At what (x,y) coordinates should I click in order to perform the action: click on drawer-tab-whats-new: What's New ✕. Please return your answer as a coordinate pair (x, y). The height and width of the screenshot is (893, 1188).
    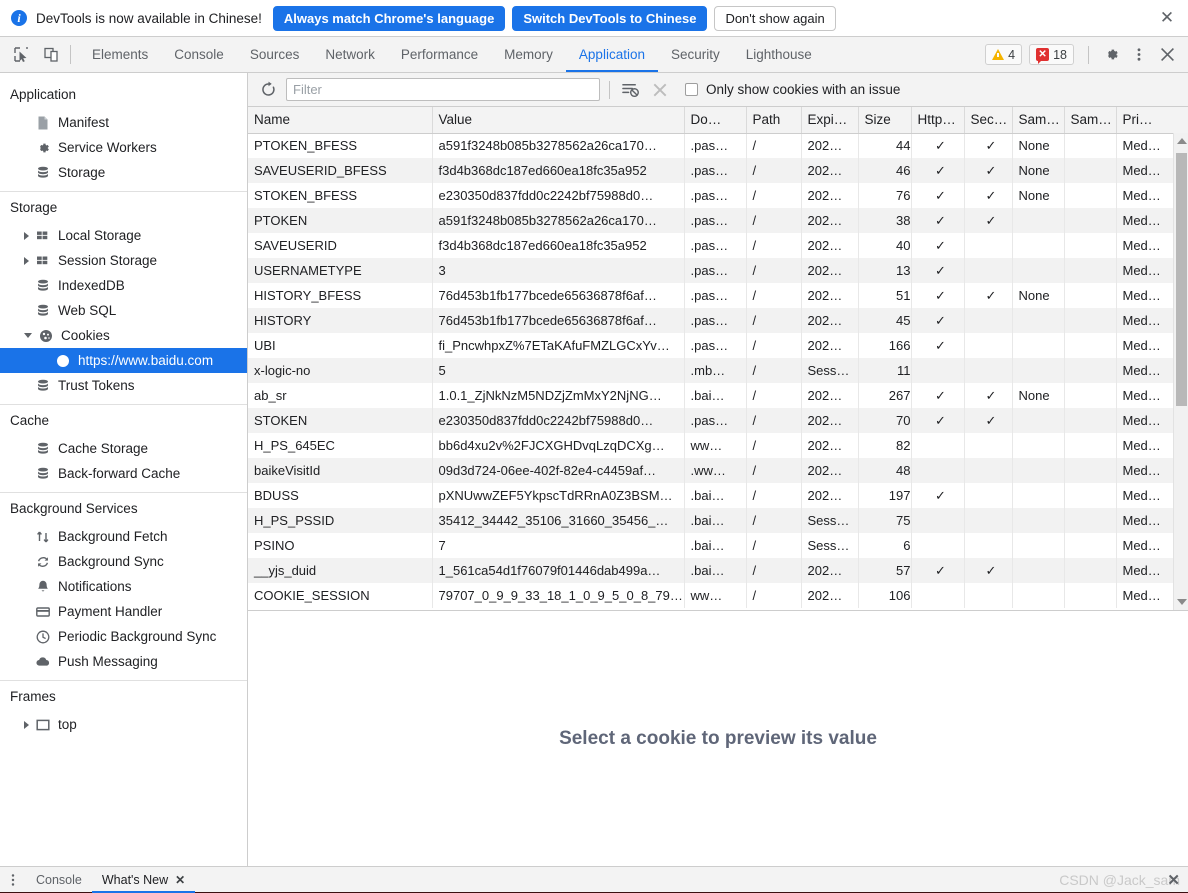
    Looking at the image, I should click on (143, 880).